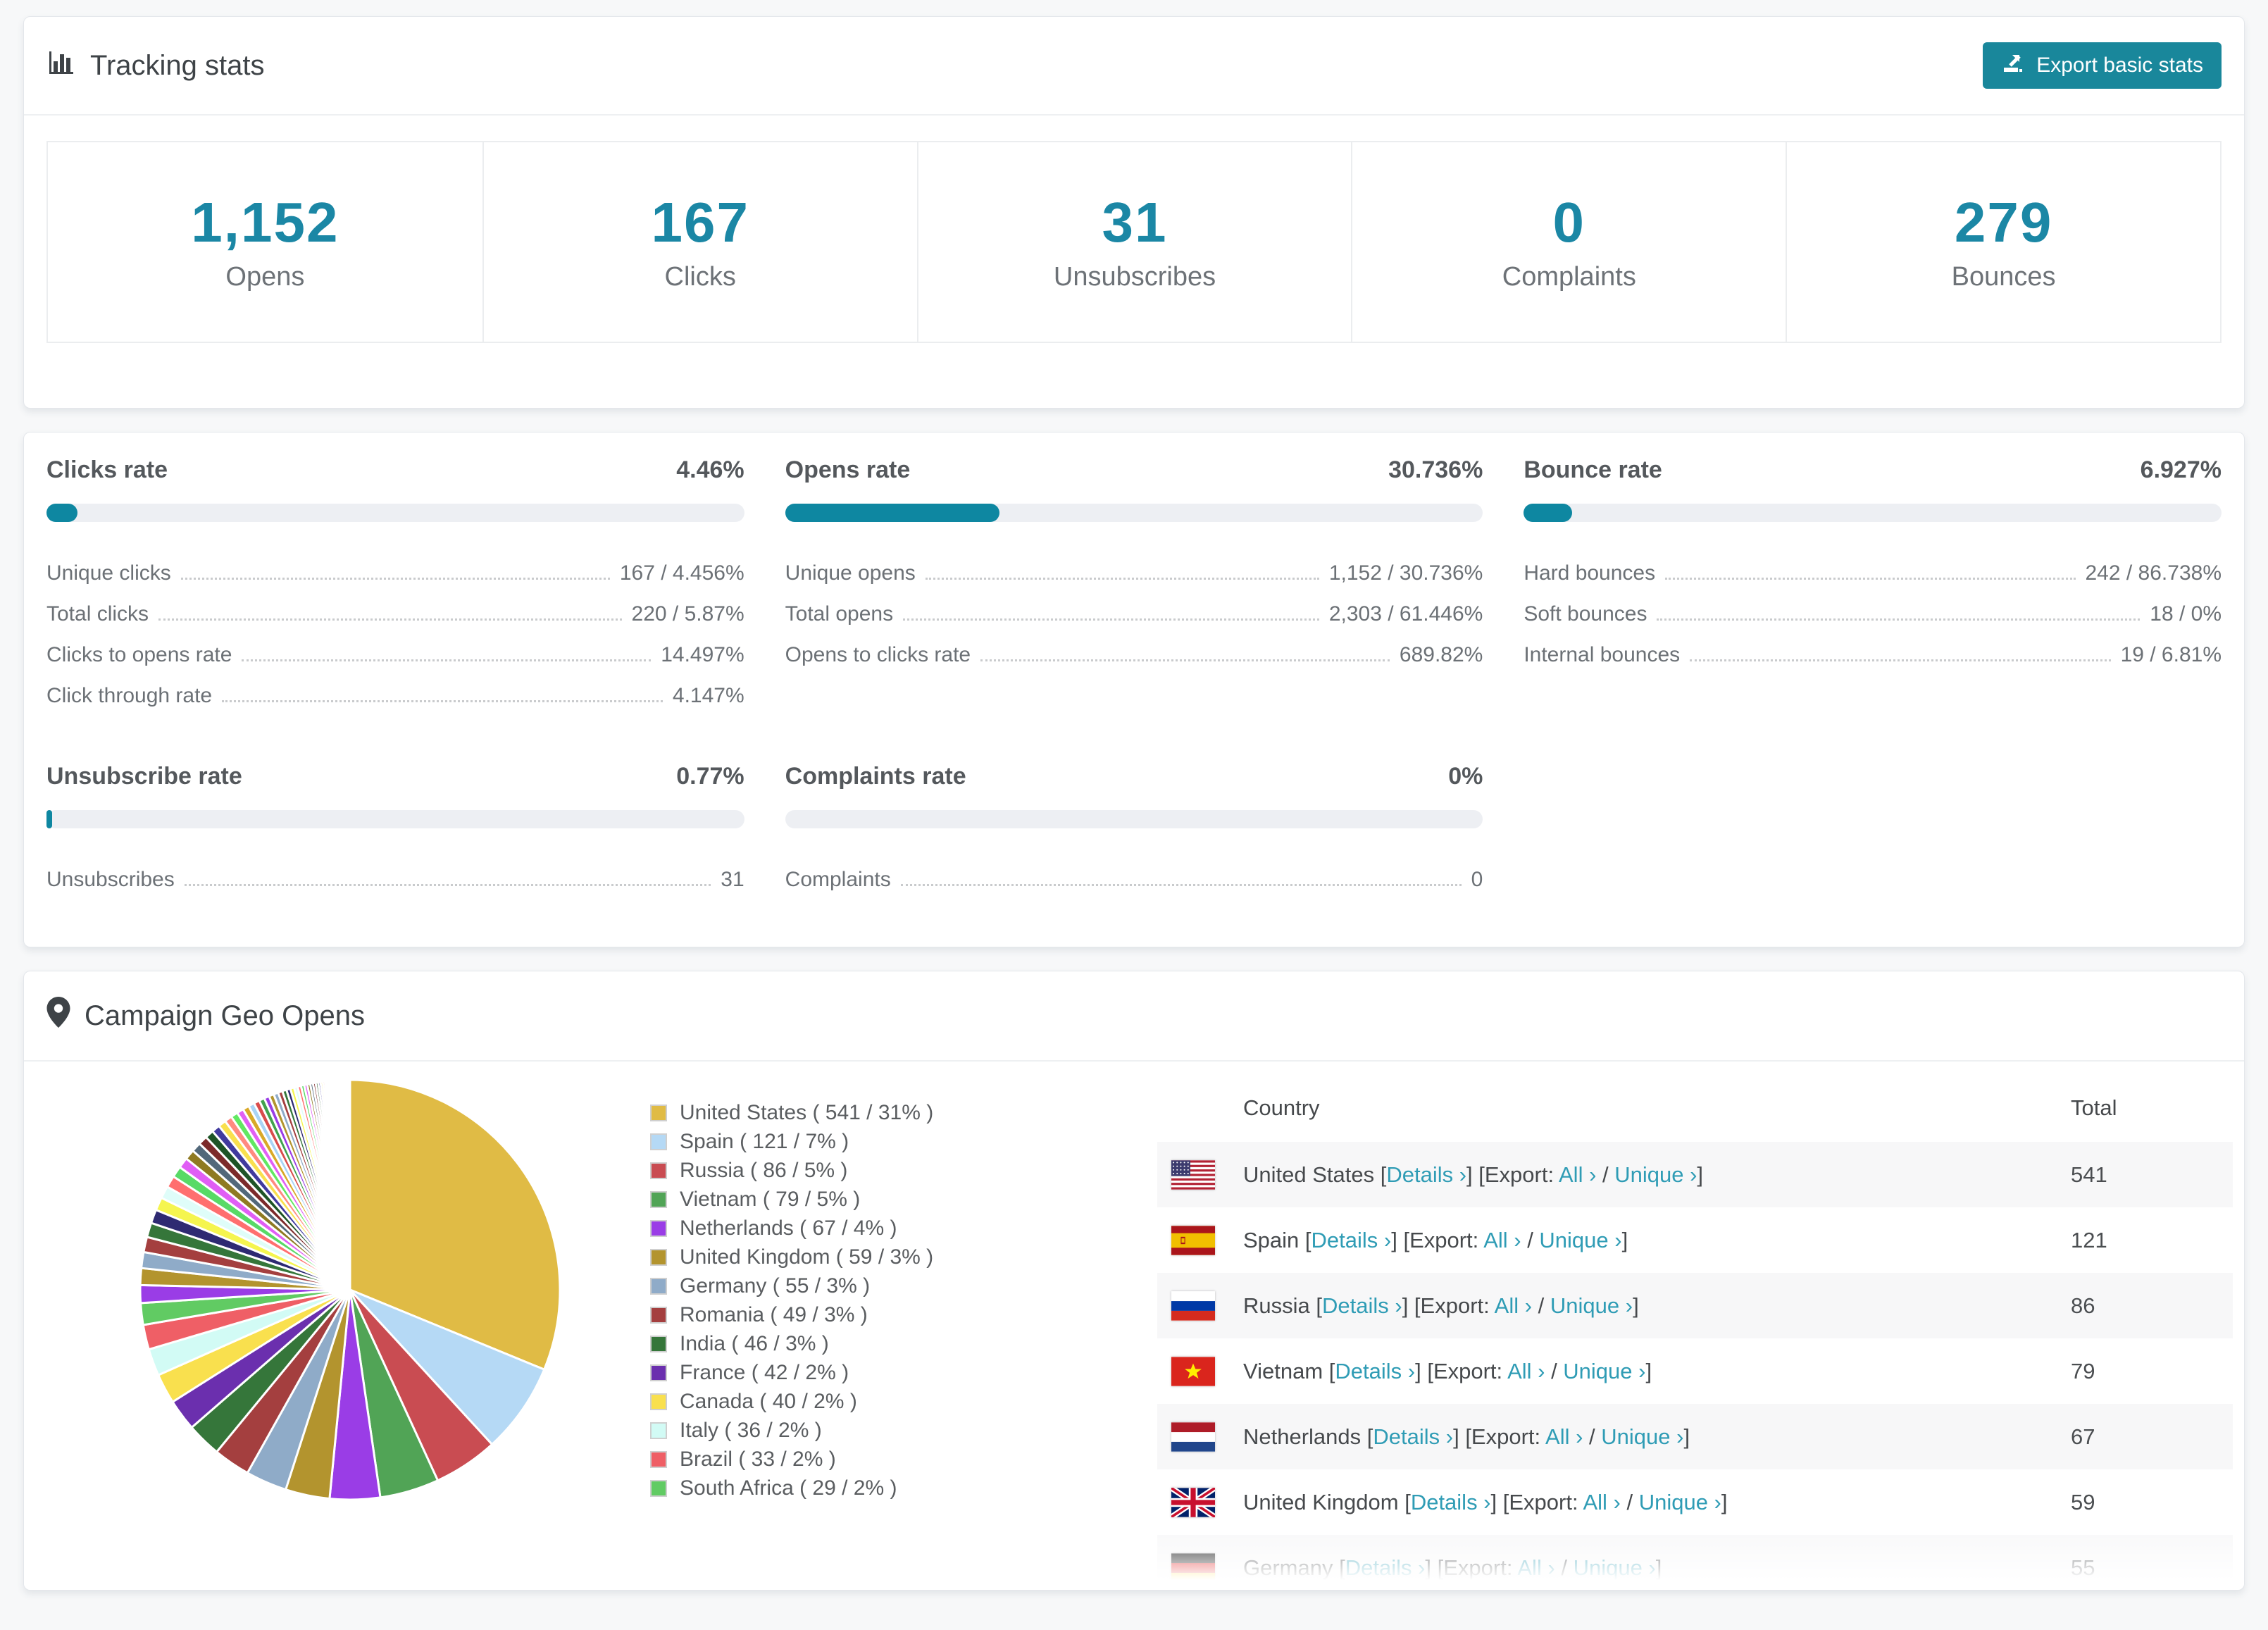 This screenshot has height=1630, width=2268. Describe the element at coordinates (1193, 1371) in the screenshot. I see `flag-vn-icon` at that location.